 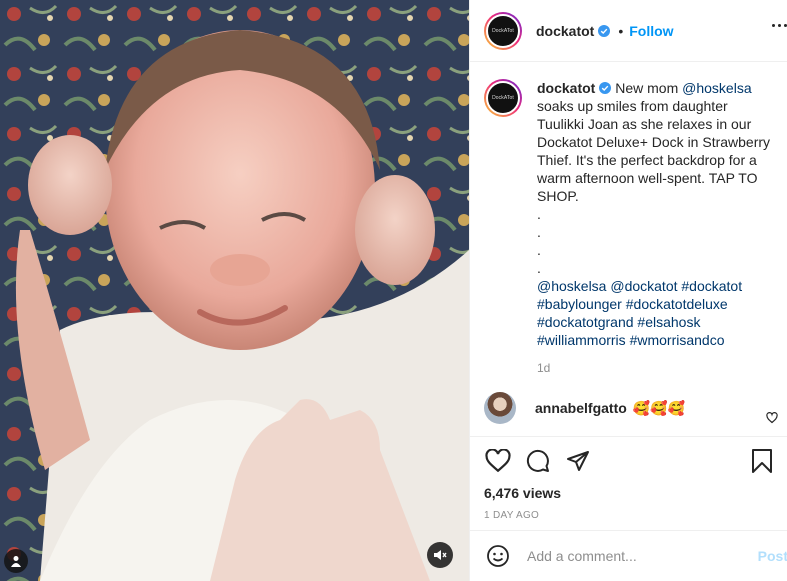 I want to click on caption-avatar: DockATot, so click(x=503, y=98).